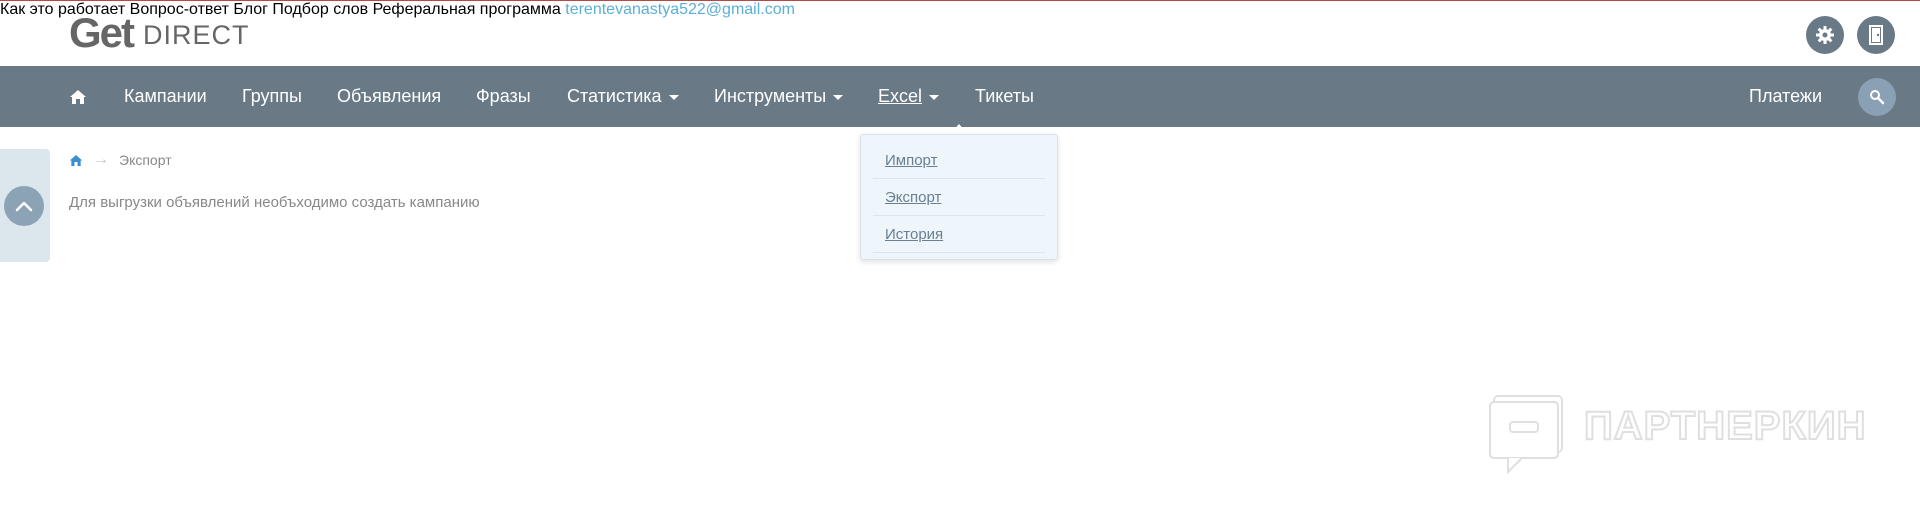 Image resolution: width=1920 pixels, height=528 pixels. What do you see at coordinates (101, 159) in the screenshot?
I see `arrow-right-icon: →` at bounding box center [101, 159].